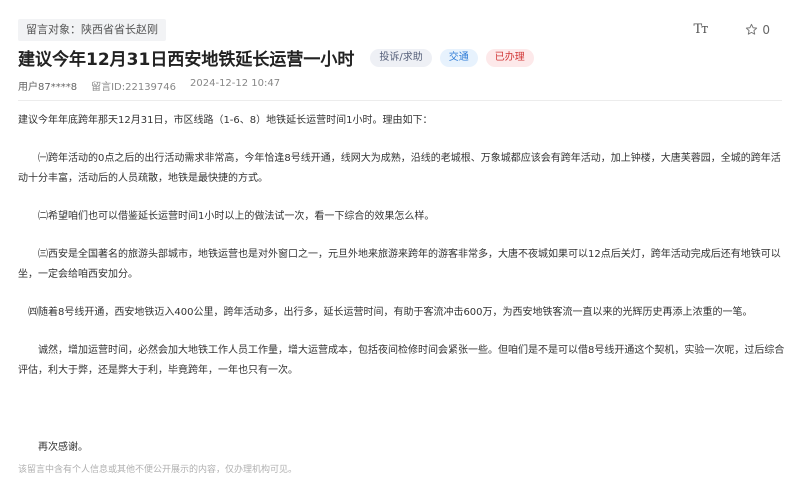 This screenshot has width=800, height=490. I want to click on tag-category: 交通, so click(458, 57).